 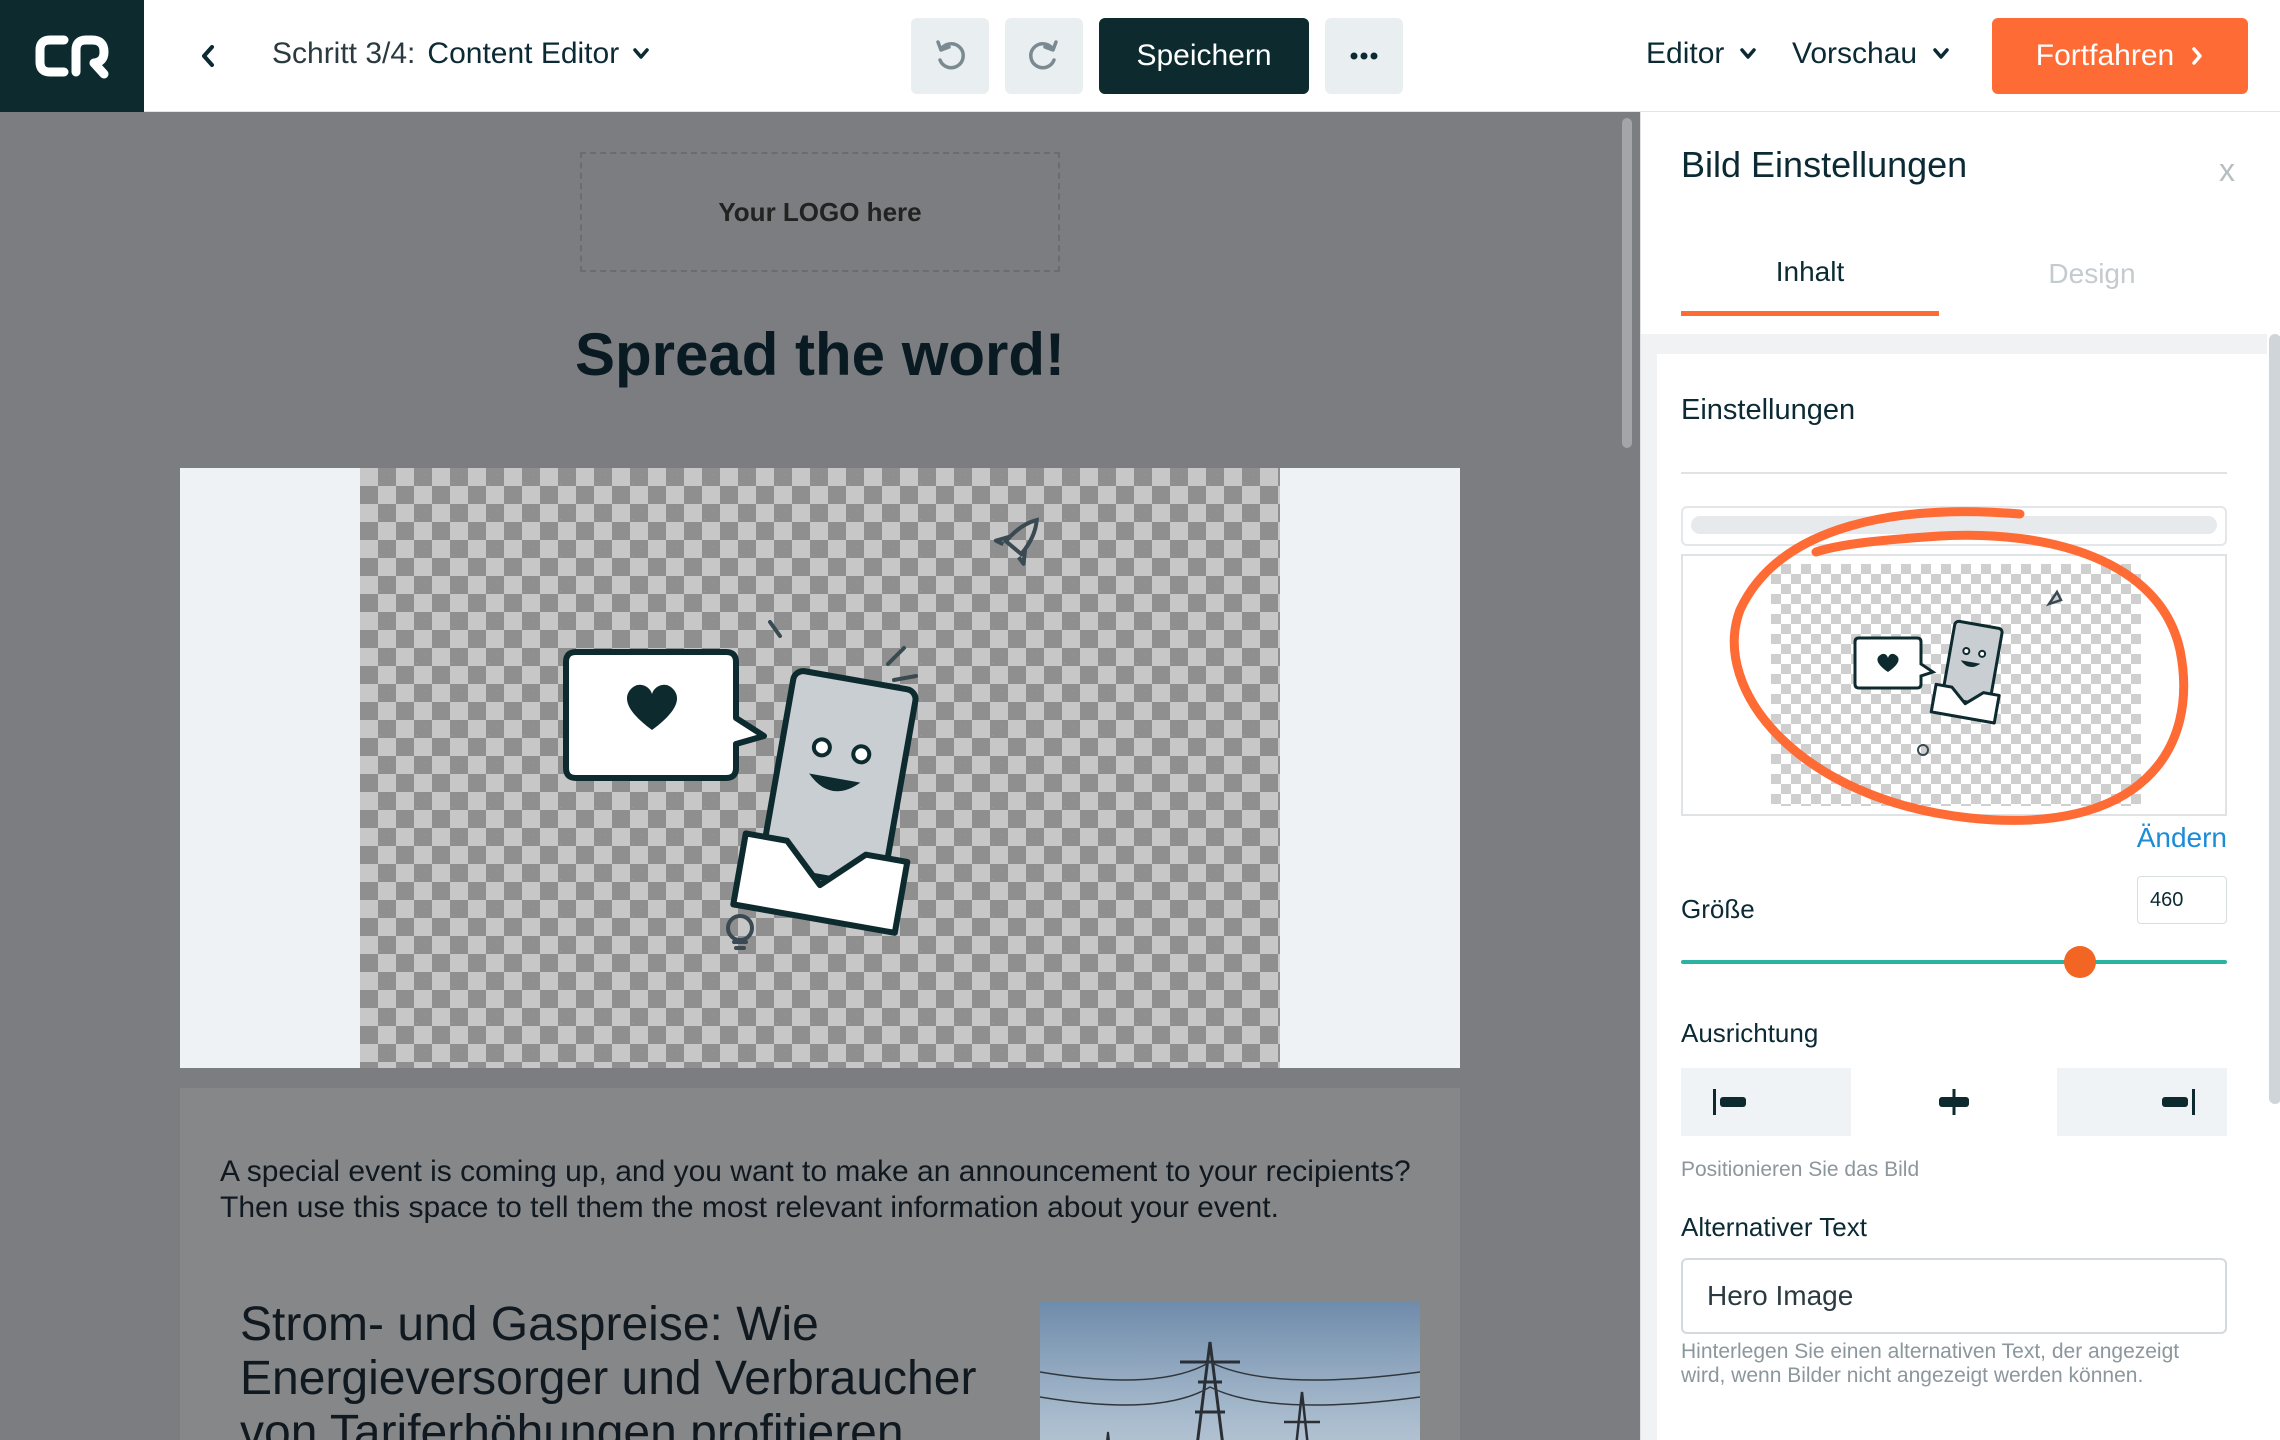 What do you see at coordinates (2142, 1102) in the screenshot?
I see `align-right-button` at bounding box center [2142, 1102].